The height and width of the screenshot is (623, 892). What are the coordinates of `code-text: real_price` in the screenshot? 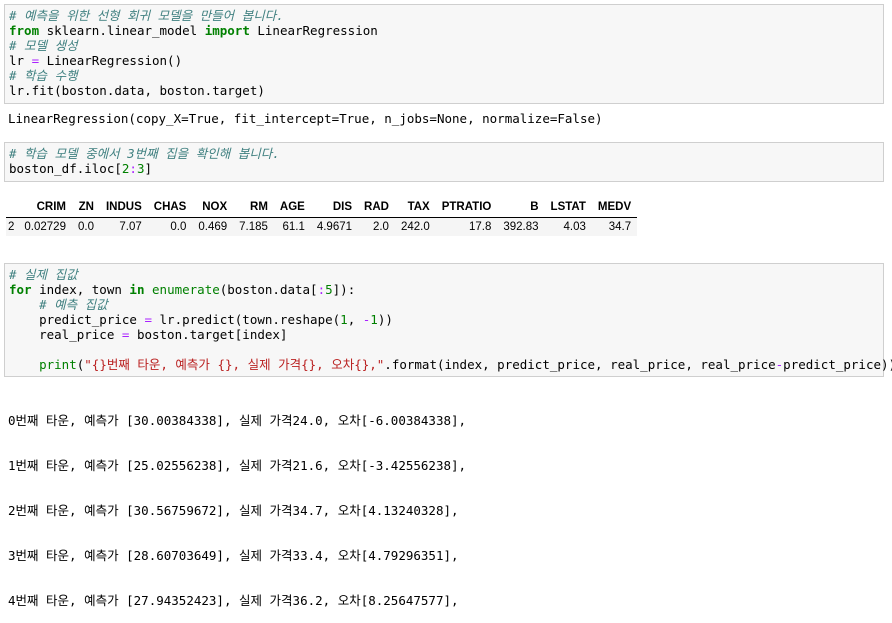 It's located at (65, 334).